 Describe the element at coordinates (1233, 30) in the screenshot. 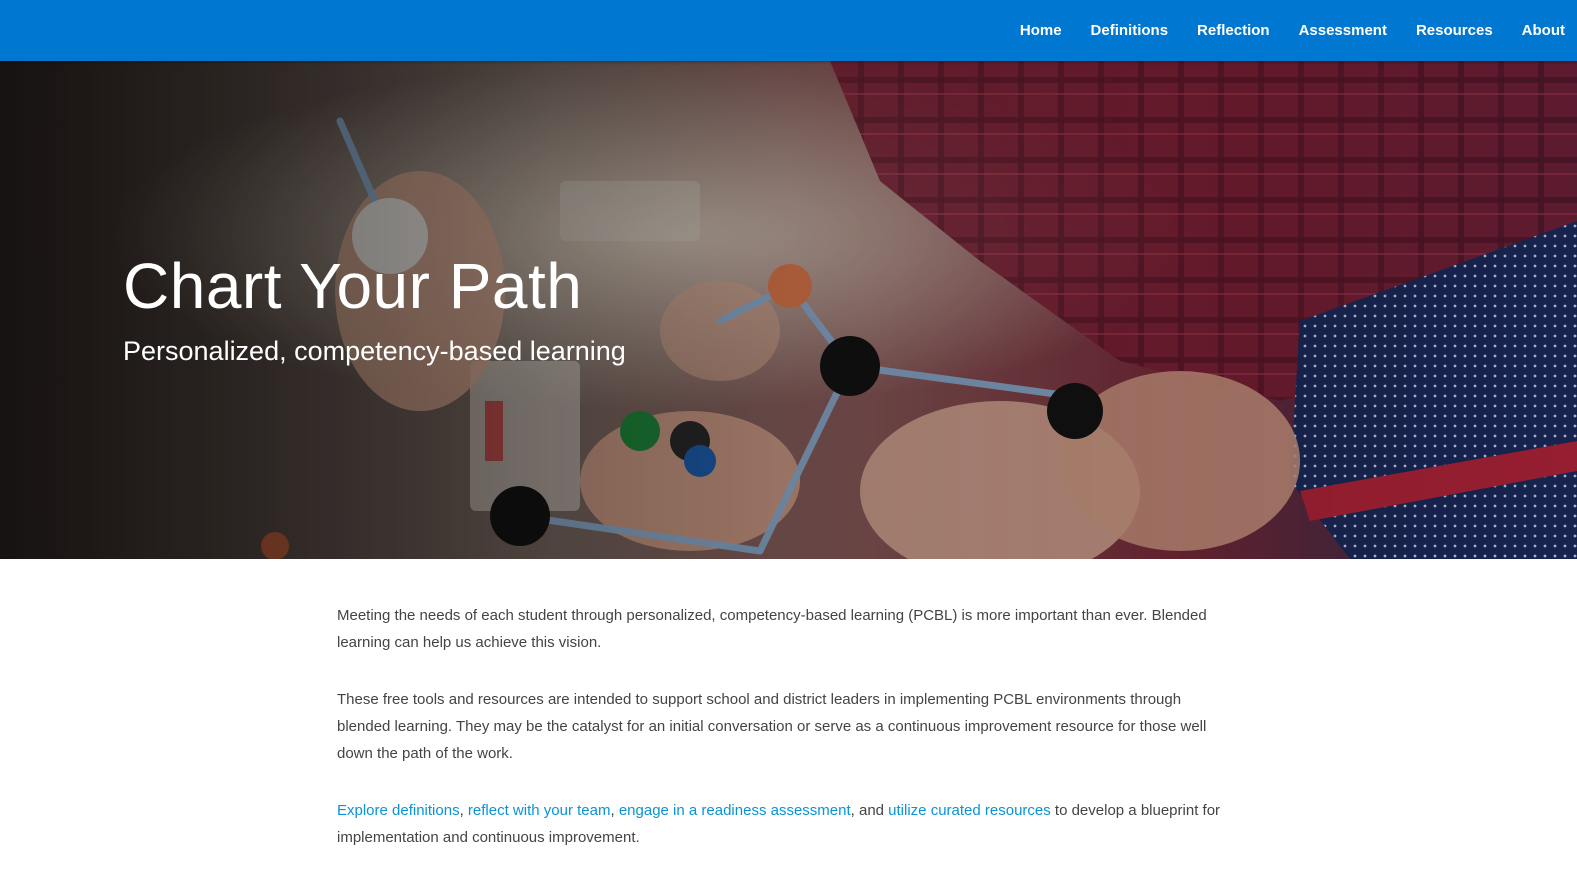

I see `nav-item-reflection: Reflection` at that location.